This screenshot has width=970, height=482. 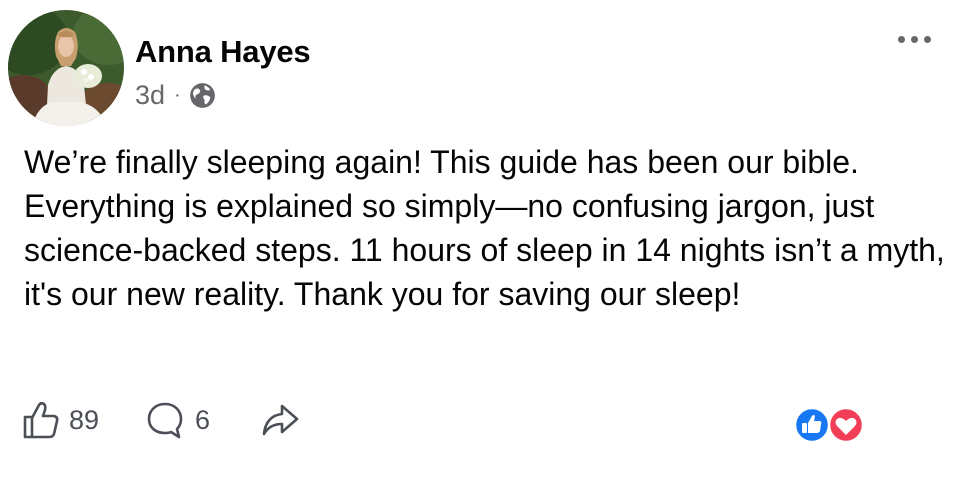 I want to click on action-bar: 89 6, so click(x=161, y=420).